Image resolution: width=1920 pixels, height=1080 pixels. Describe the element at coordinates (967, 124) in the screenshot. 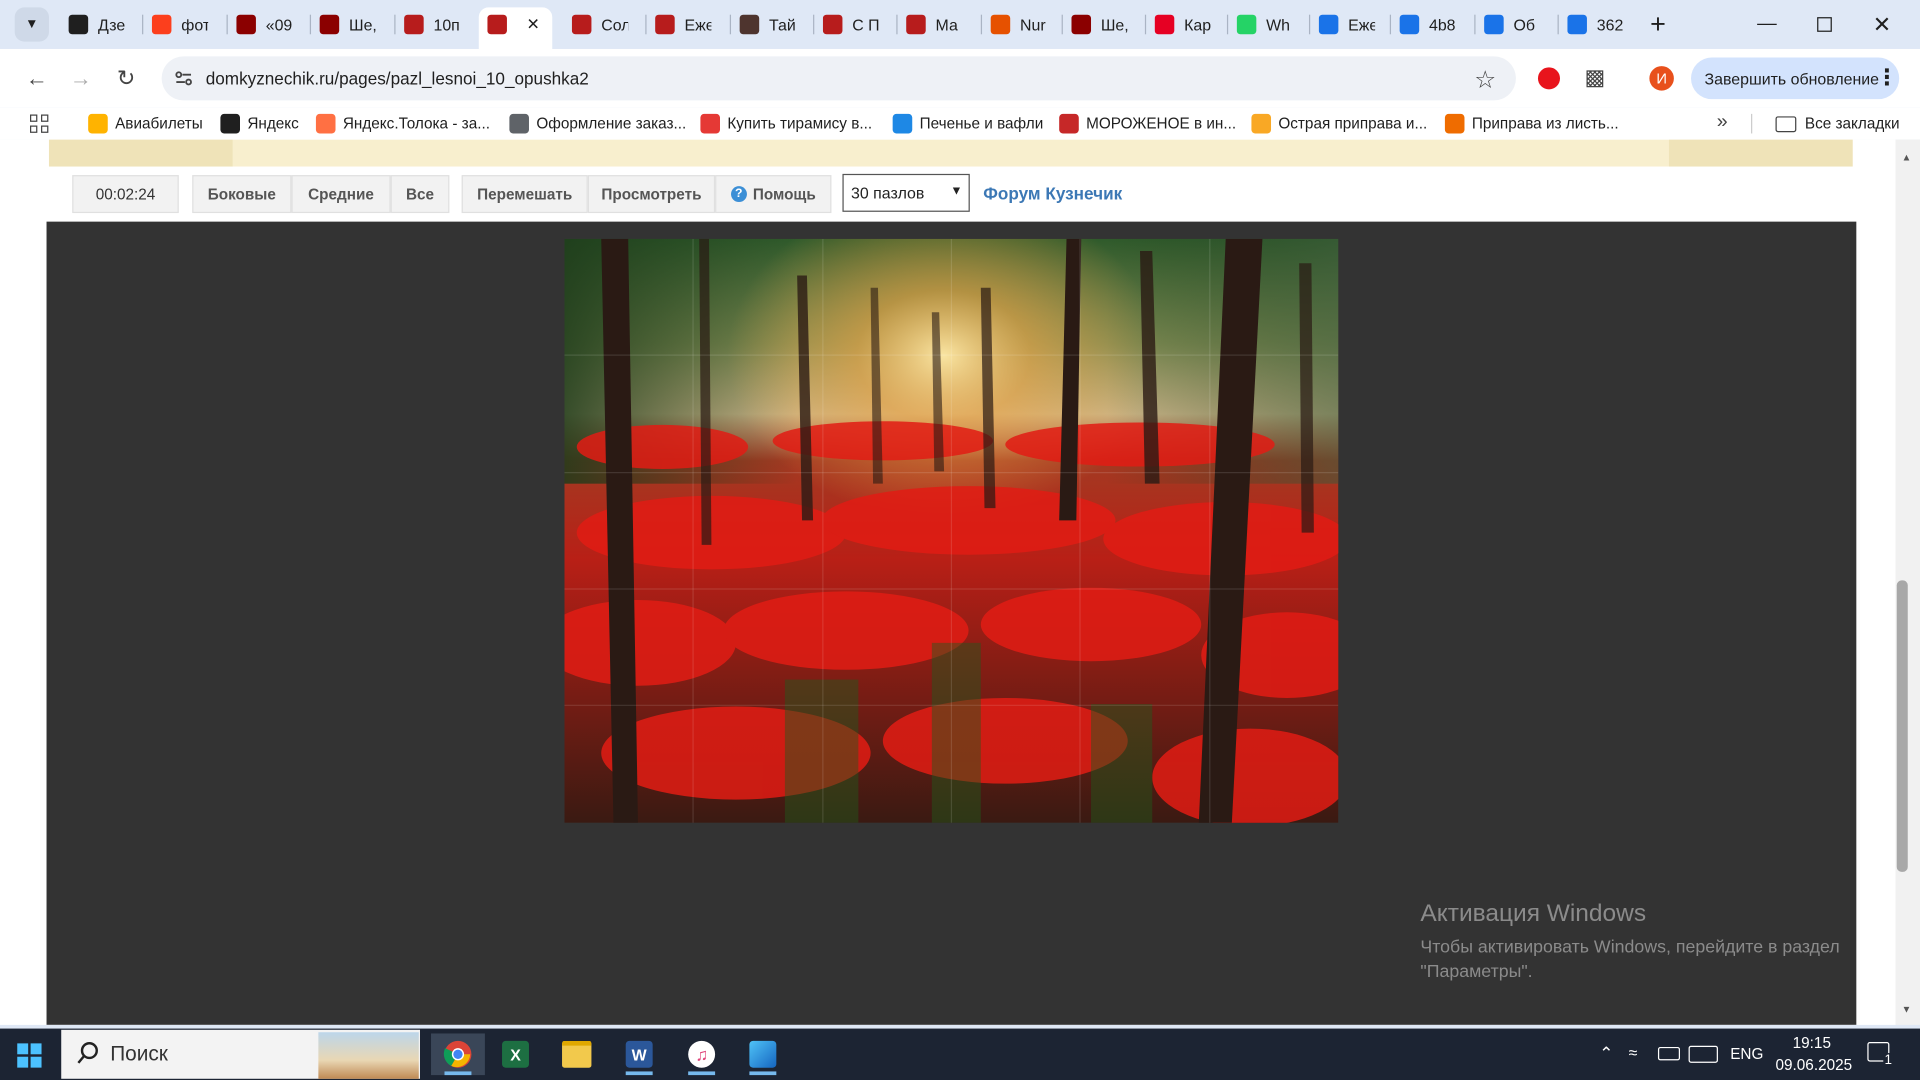

I see `bookmark-item: Печенье и вафли` at that location.